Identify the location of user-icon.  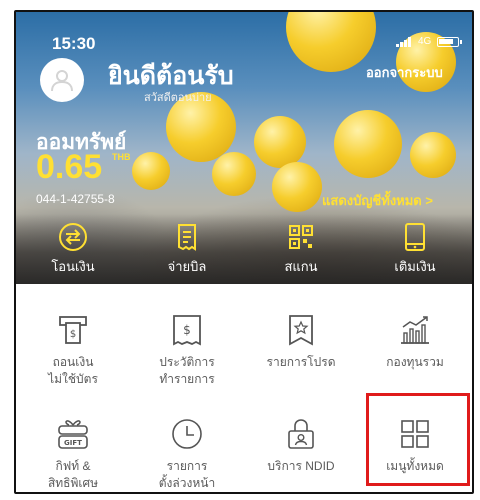
(62, 81).